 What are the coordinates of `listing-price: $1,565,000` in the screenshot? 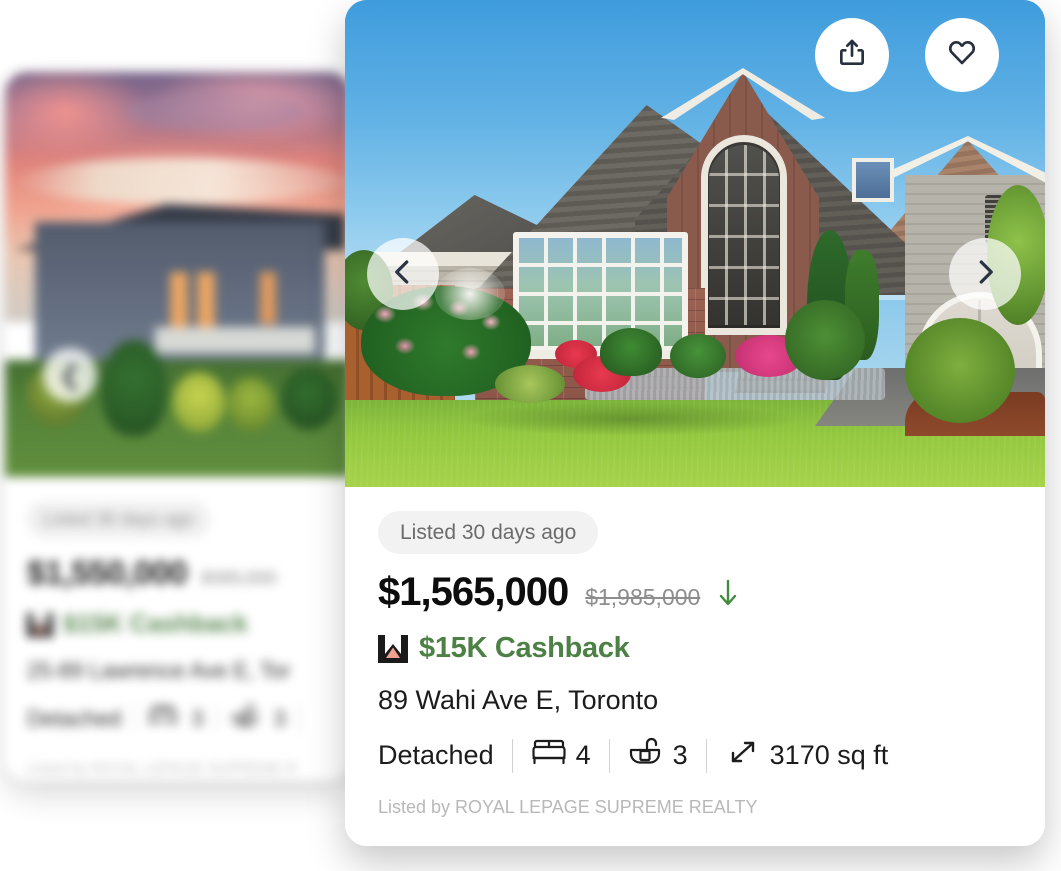 It's located at (473, 592).